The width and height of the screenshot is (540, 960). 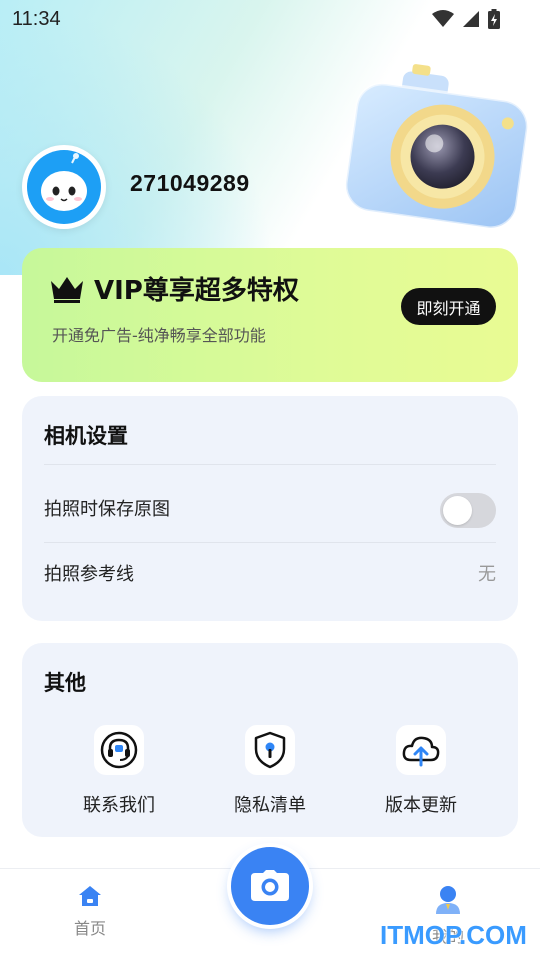 I want to click on vip-banner: VIP尊享超多特权 开通免广告-纯净畅享全部功能 即刻开通, so click(x=270, y=315).